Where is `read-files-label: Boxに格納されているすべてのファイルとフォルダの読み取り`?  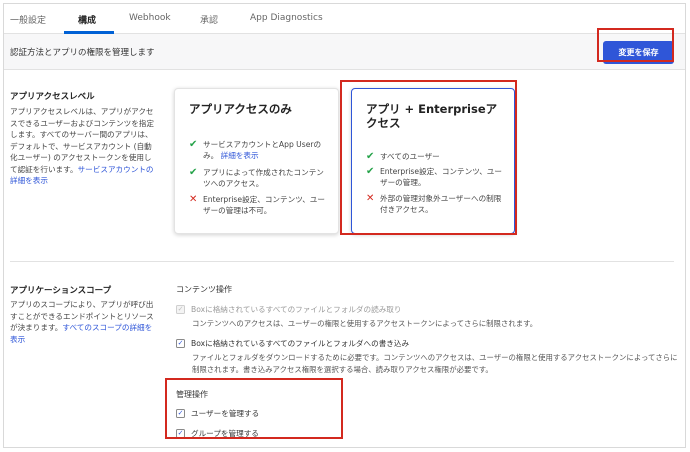
read-files-label: Boxに格納されているすべてのファイルとフォルダの読み取り is located at coordinates (296, 309).